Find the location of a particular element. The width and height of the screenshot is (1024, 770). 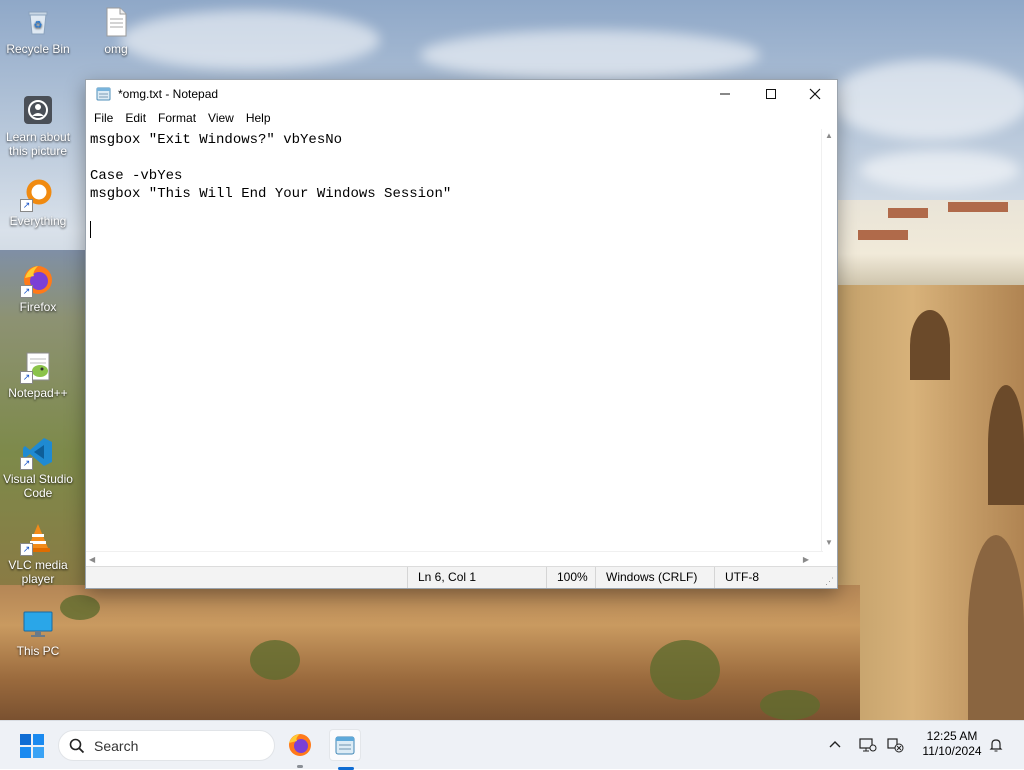

desktop-icon-learn-about-picture: Learn about this picture is located at coordinates (38, 126).